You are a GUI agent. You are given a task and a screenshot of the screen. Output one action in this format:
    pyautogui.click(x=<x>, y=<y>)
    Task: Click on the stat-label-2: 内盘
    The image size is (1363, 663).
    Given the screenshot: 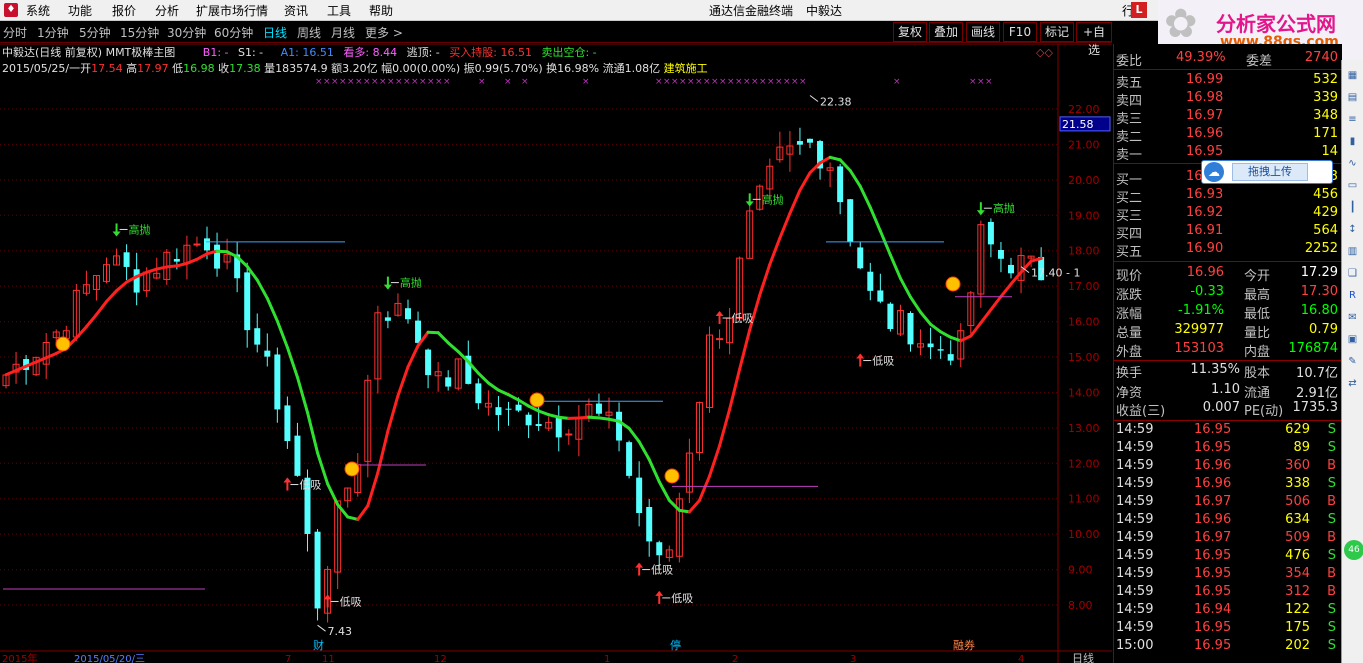 What is the action you would take?
    pyautogui.click(x=1257, y=352)
    